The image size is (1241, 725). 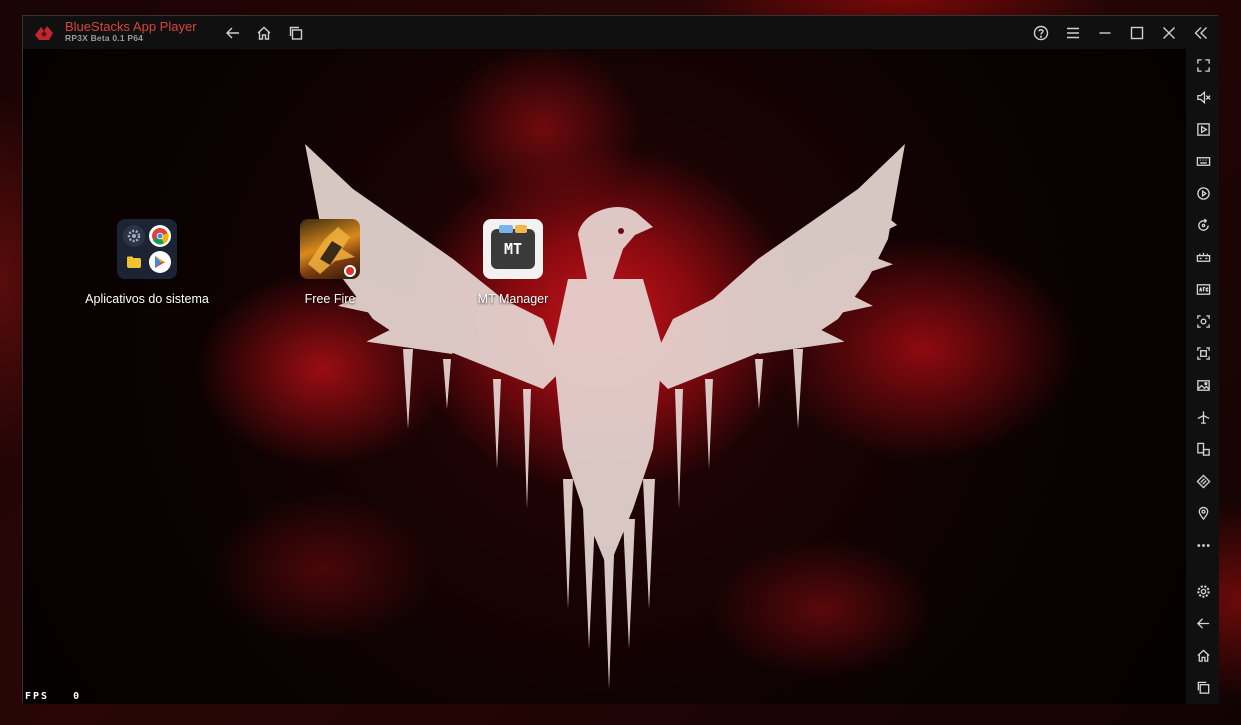 I want to click on gallery-button, so click(x=1203, y=385).